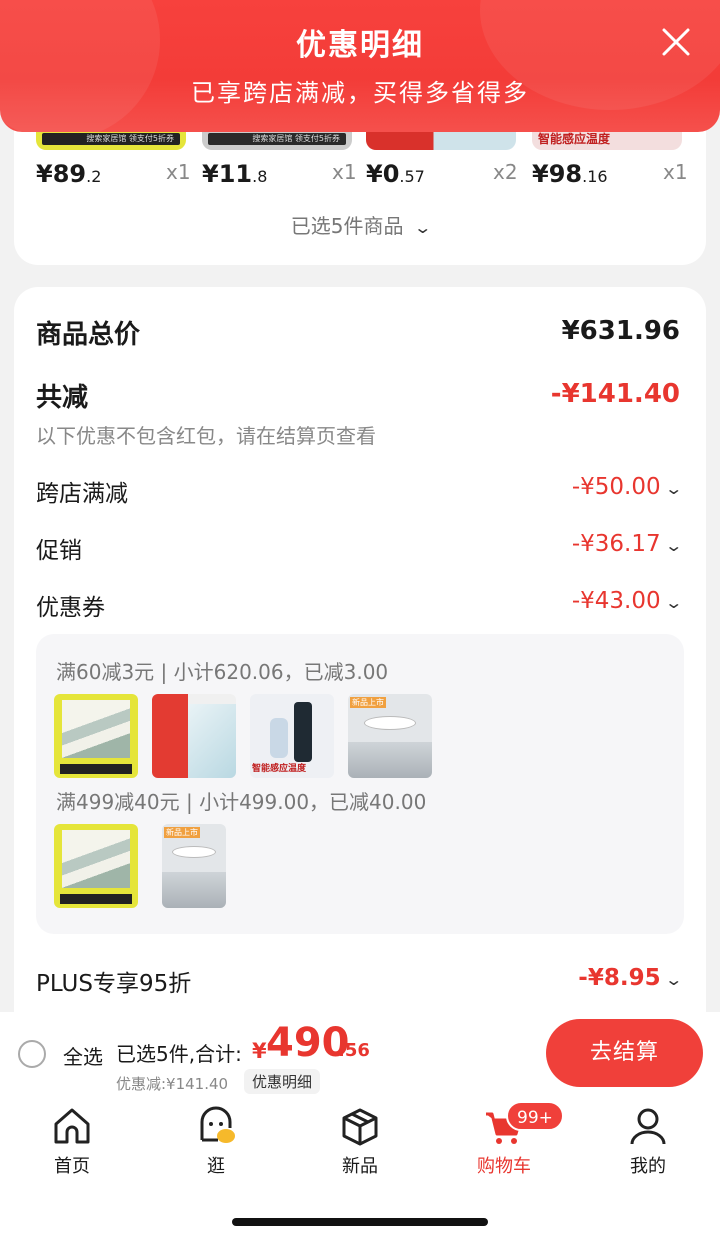 The height and width of the screenshot is (1241, 720). Describe the element at coordinates (178, 172) in the screenshot. I see `product-qty-1: x1` at that location.